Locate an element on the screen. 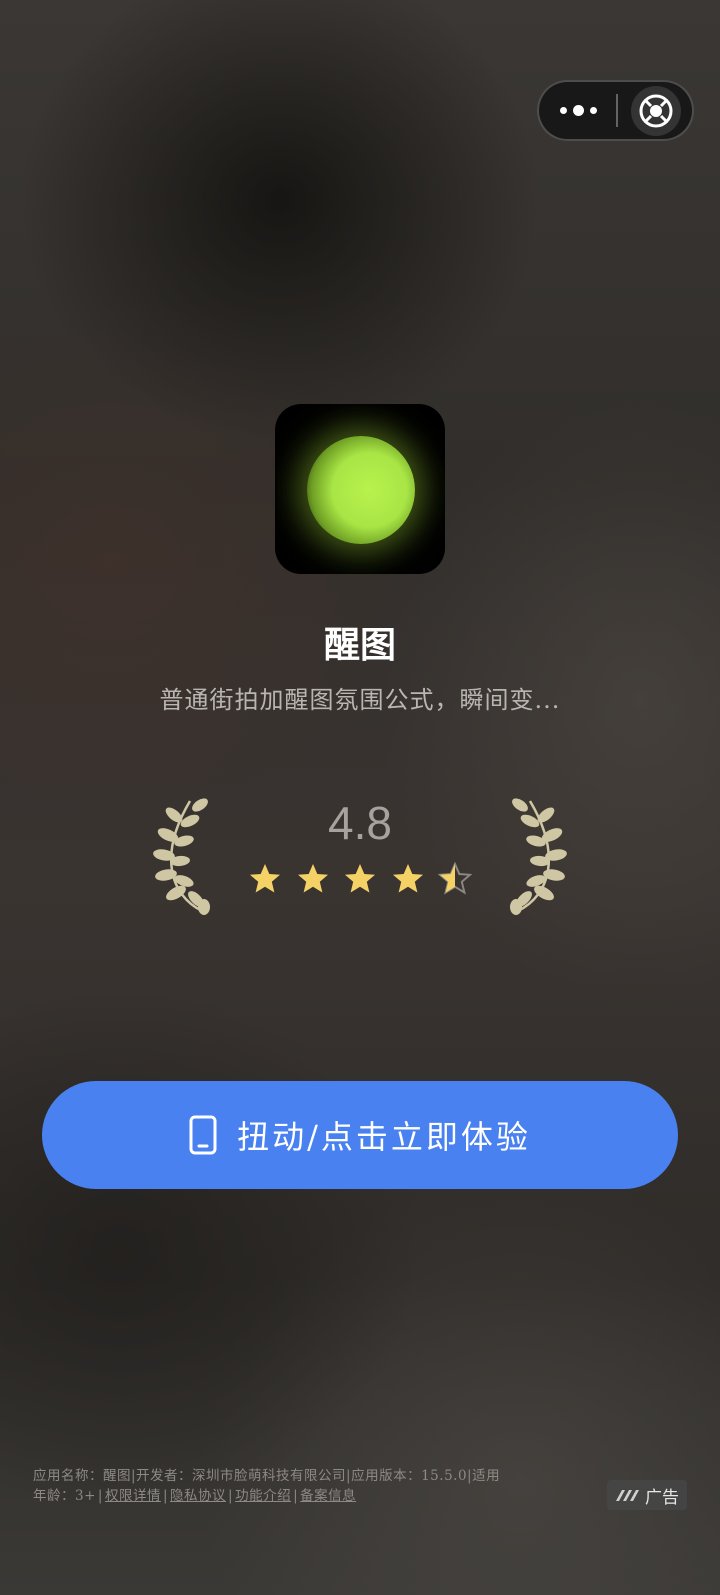  ad-label: 广告 is located at coordinates (662, 1497).